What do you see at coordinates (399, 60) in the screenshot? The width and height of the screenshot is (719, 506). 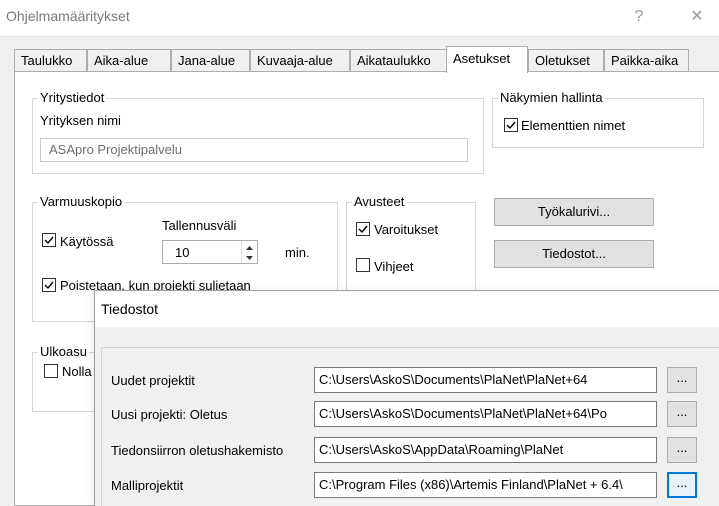 I see `tab-aikataulukko: Aikataulukko` at bounding box center [399, 60].